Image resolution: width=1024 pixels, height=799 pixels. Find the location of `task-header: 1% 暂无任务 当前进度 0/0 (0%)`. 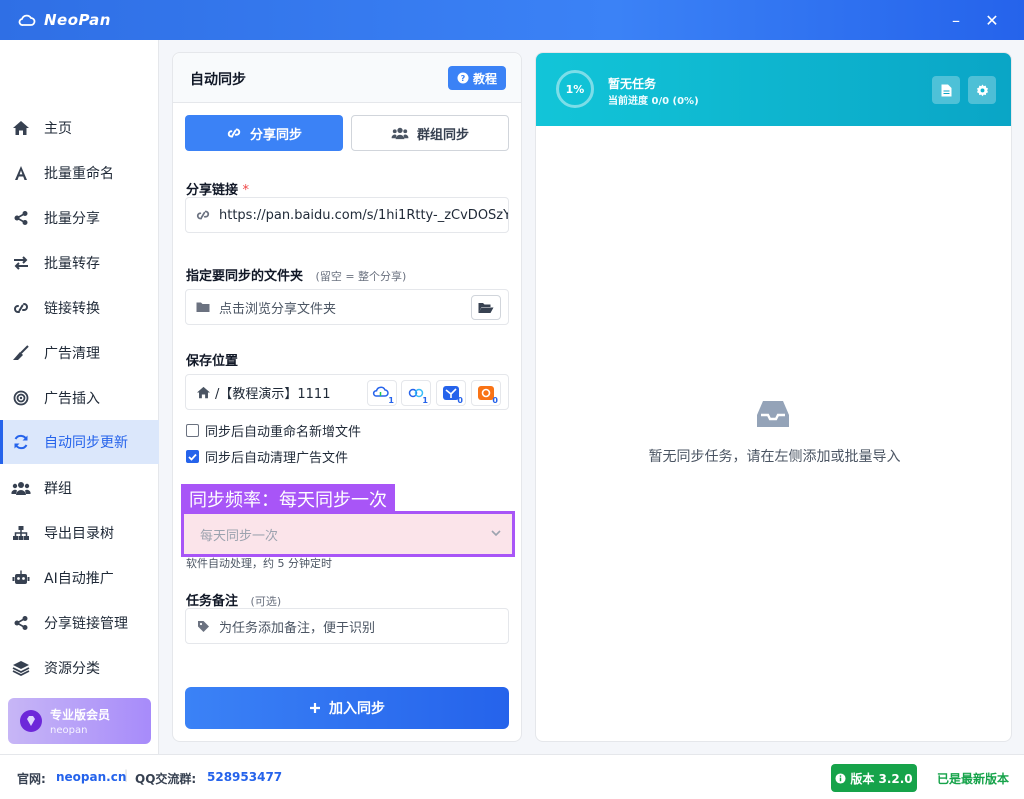

task-header: 1% 暂无任务 当前进度 0/0 (0%) is located at coordinates (773, 89).